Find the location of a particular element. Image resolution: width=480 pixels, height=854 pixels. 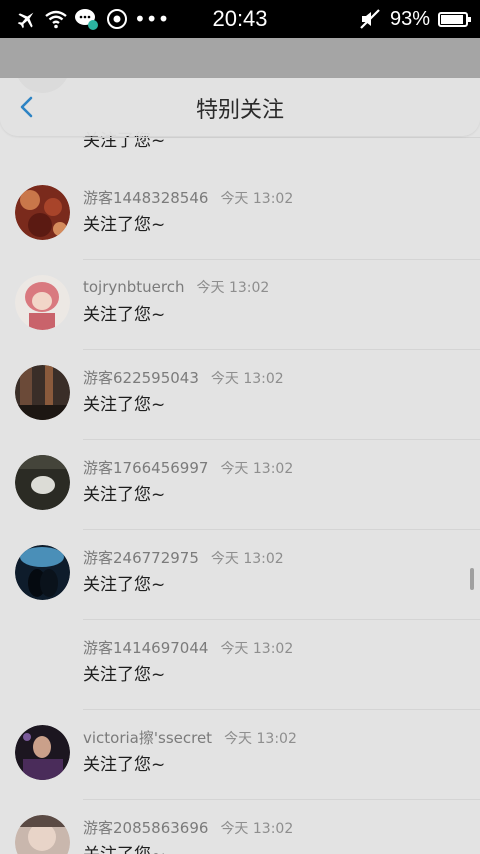

list-item-name: 游客622595043 今天 13:02 is located at coordinates (183, 377).